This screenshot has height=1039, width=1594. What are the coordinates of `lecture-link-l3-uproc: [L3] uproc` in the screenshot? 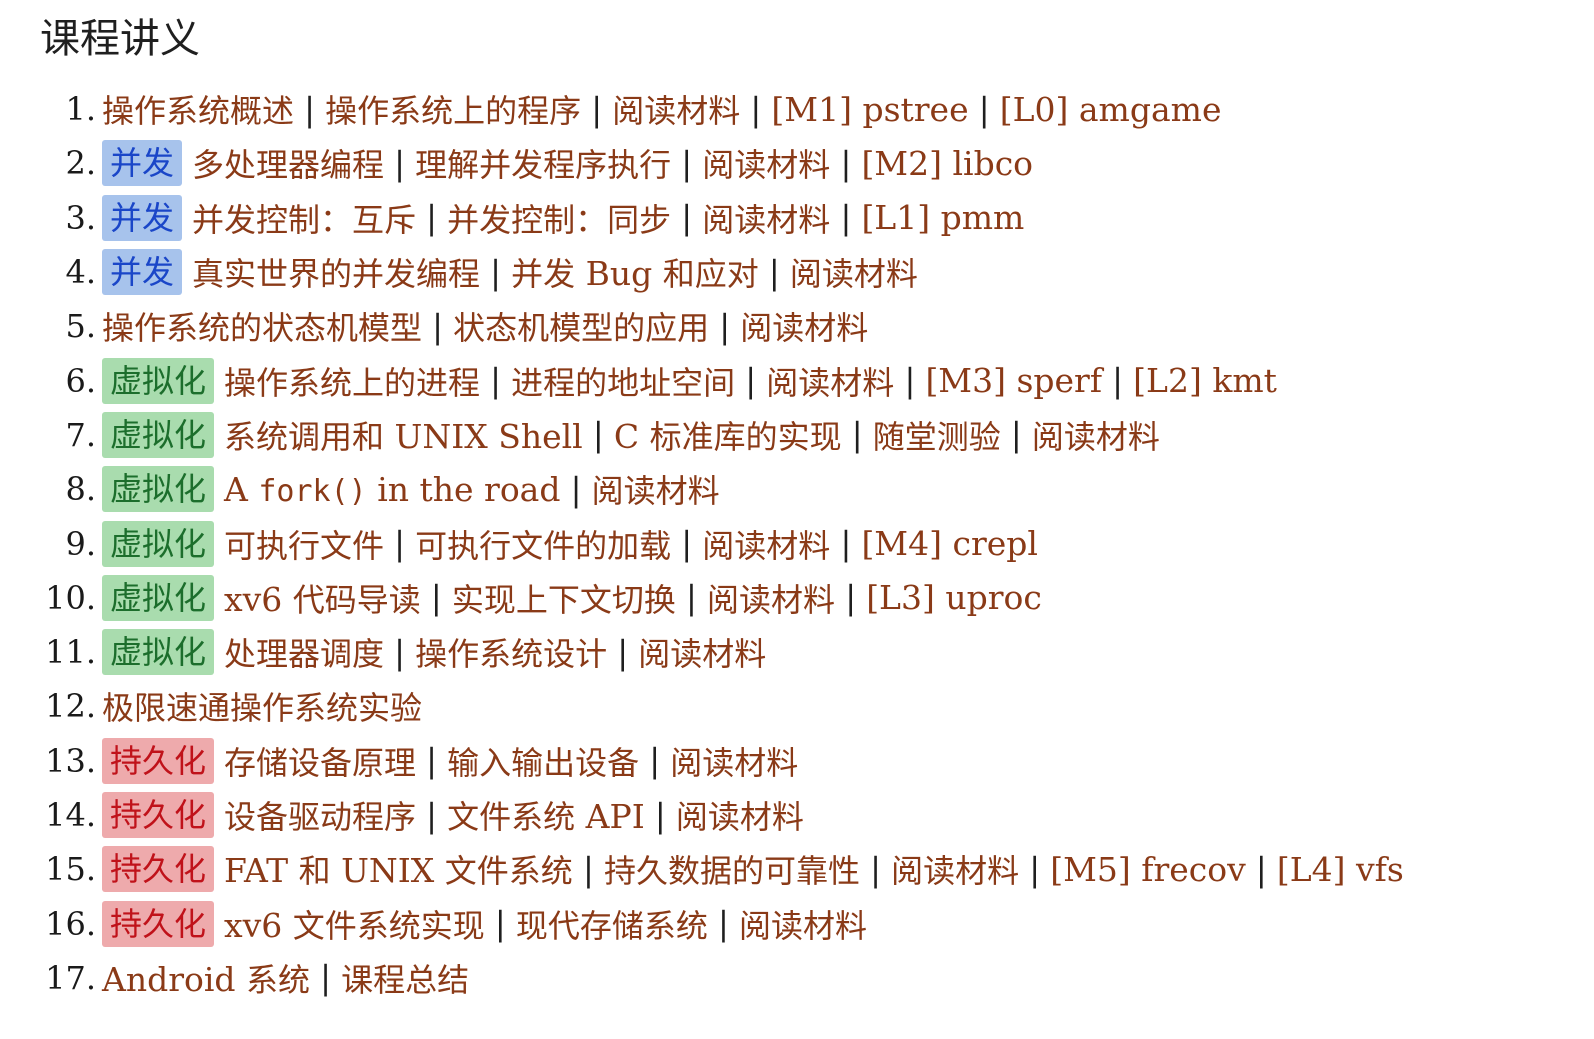 It's located at (954, 597).